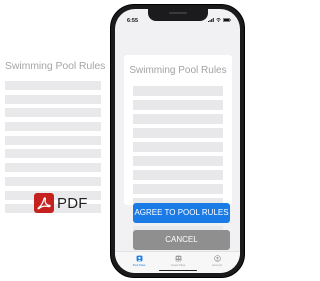 The width and height of the screenshot is (320, 281). What do you see at coordinates (217, 258) in the screenshot?
I see `account-icon` at bounding box center [217, 258].